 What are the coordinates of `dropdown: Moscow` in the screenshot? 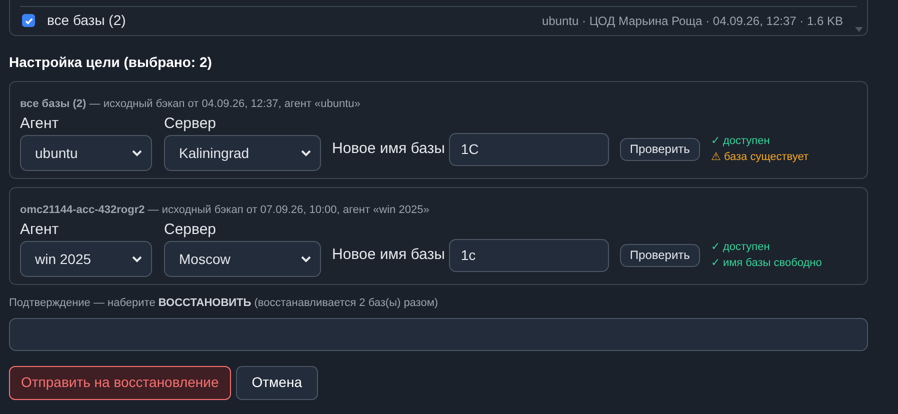 It's located at (242, 259).